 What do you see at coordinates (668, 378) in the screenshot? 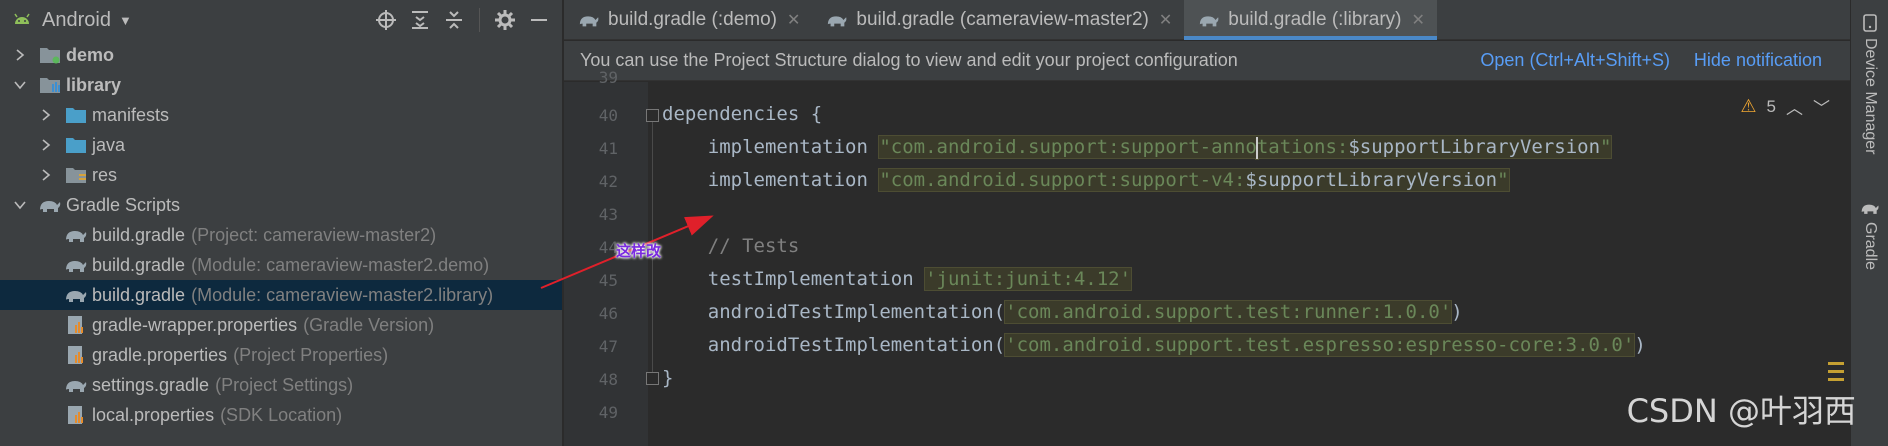
I see `code-line-48: }` at bounding box center [668, 378].